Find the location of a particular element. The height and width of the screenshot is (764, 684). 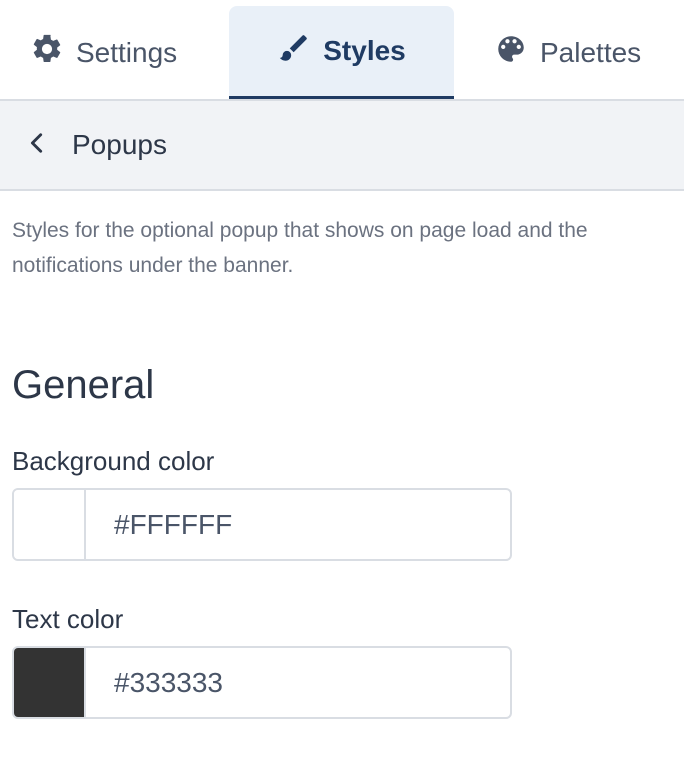

tab-styles-label: Styles is located at coordinates (364, 50).